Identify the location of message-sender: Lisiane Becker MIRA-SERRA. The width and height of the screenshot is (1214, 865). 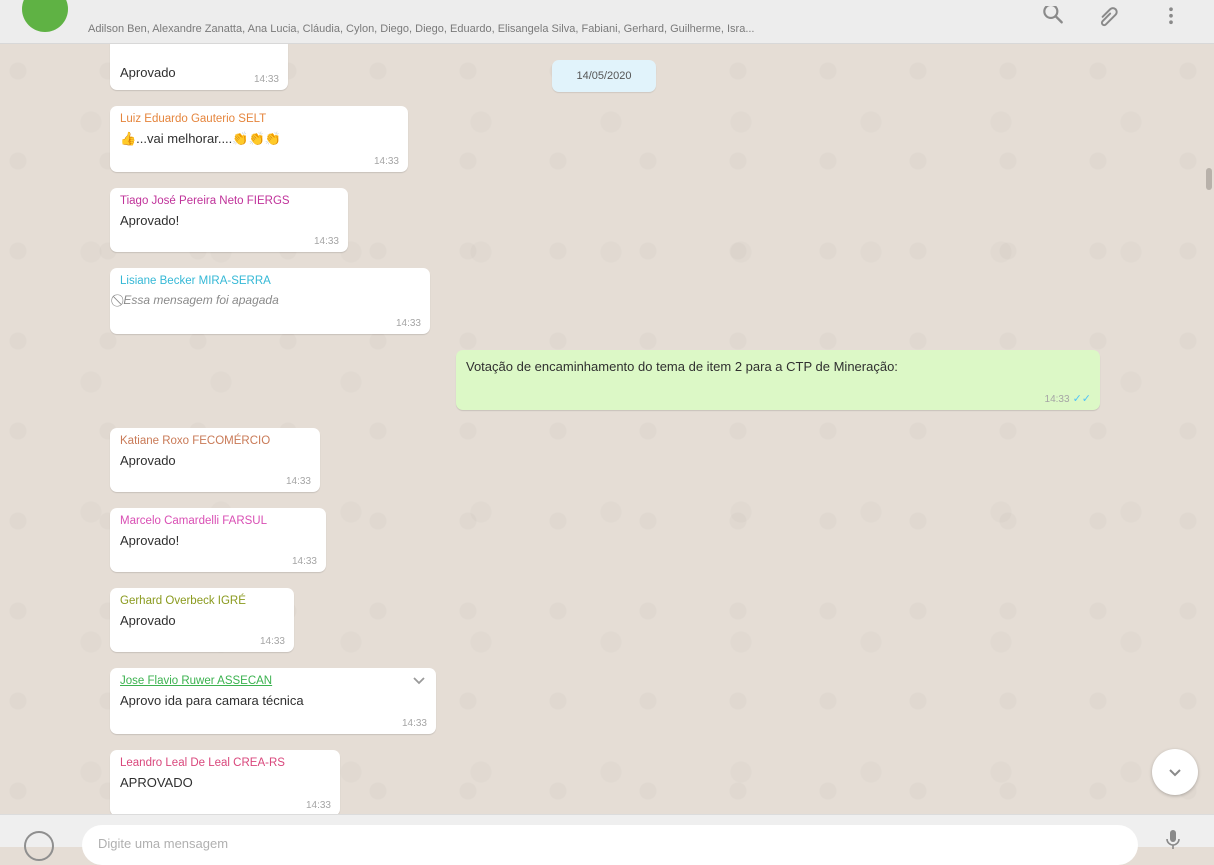
(195, 281).